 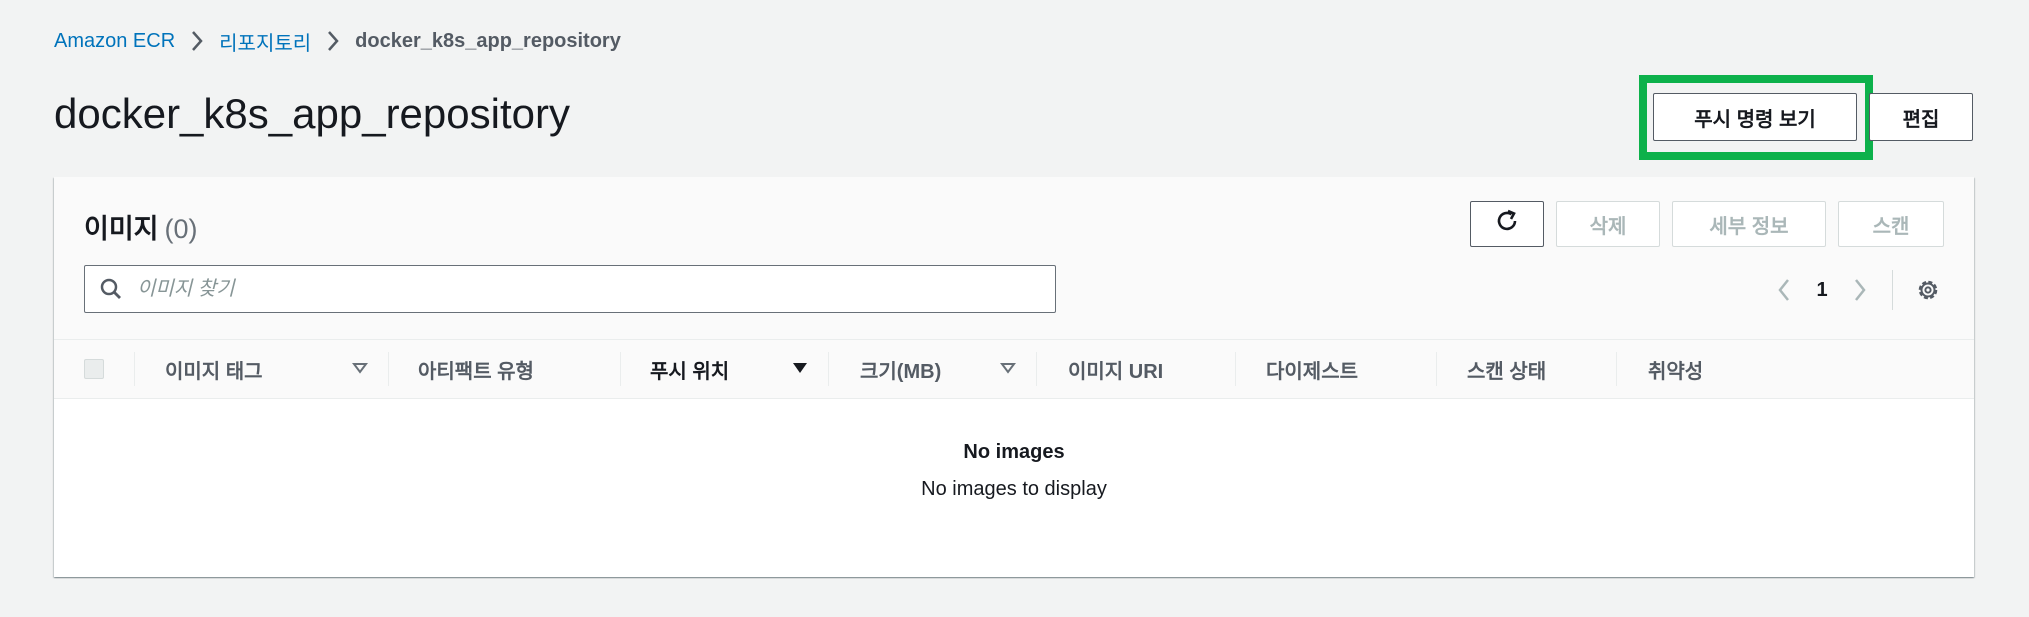 I want to click on panel-title: 이미지 (0), so click(x=141, y=226).